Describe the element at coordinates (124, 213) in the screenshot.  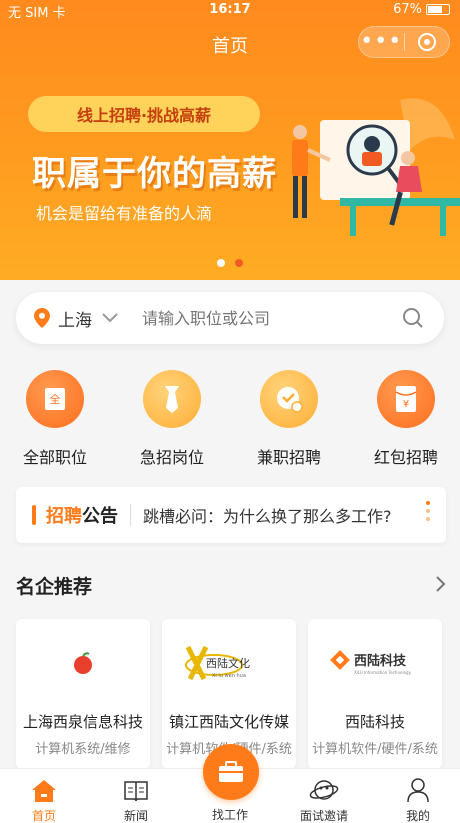
I see `banner-slogan: 机会是留给有准备的人滴` at that location.